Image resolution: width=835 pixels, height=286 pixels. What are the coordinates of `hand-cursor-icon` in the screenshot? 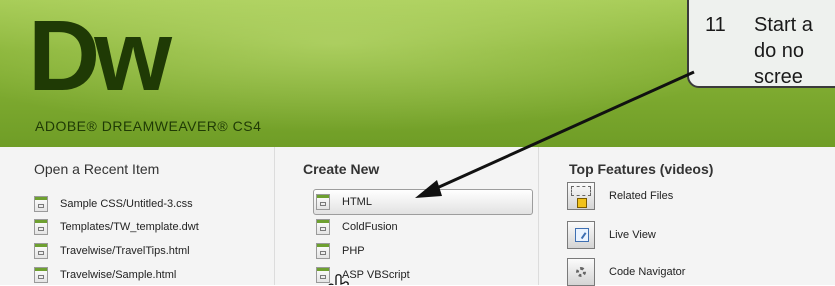 It's located at (338, 279).